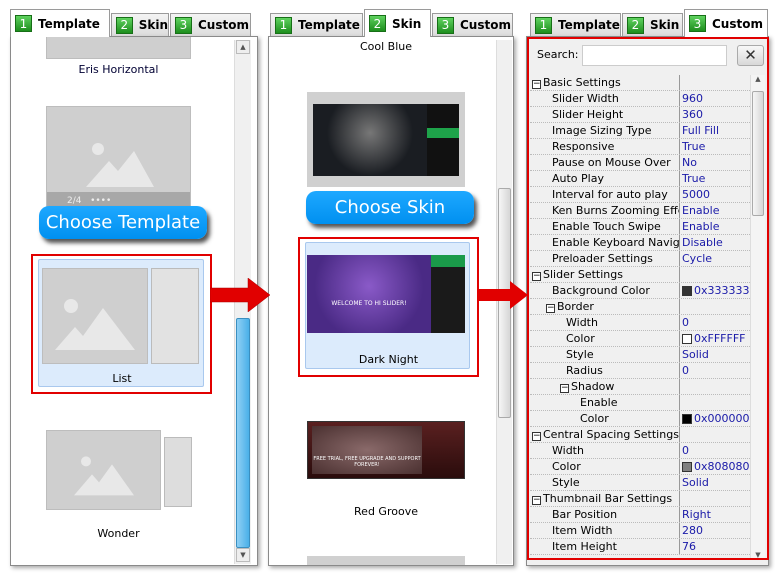 This screenshot has width=775, height=577. I want to click on template-label: Wonder, so click(118, 533).